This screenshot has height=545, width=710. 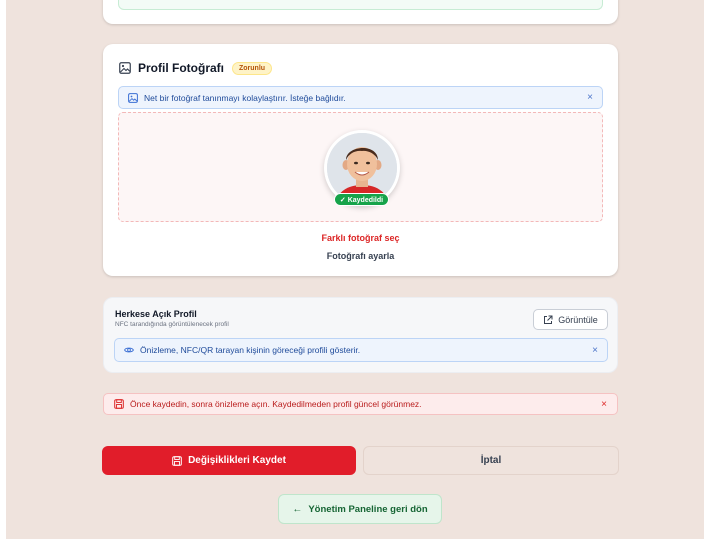 What do you see at coordinates (252, 68) in the screenshot?
I see `required-badge: Zorunlu` at bounding box center [252, 68].